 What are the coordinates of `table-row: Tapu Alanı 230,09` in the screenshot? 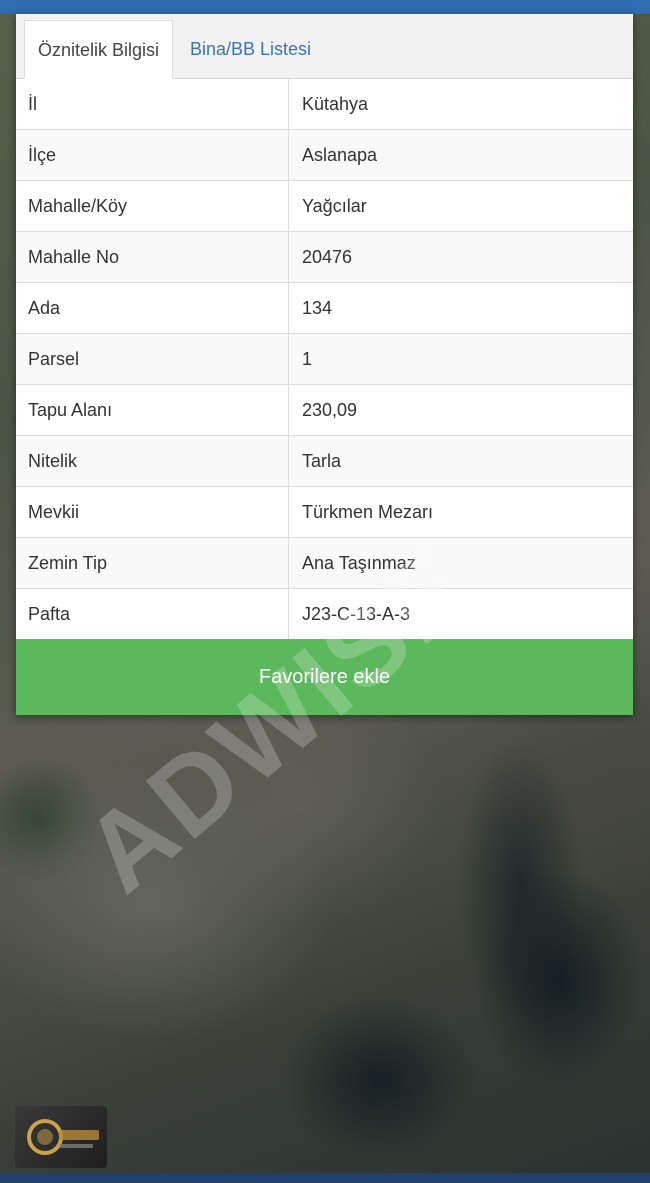 It's located at (324, 410).